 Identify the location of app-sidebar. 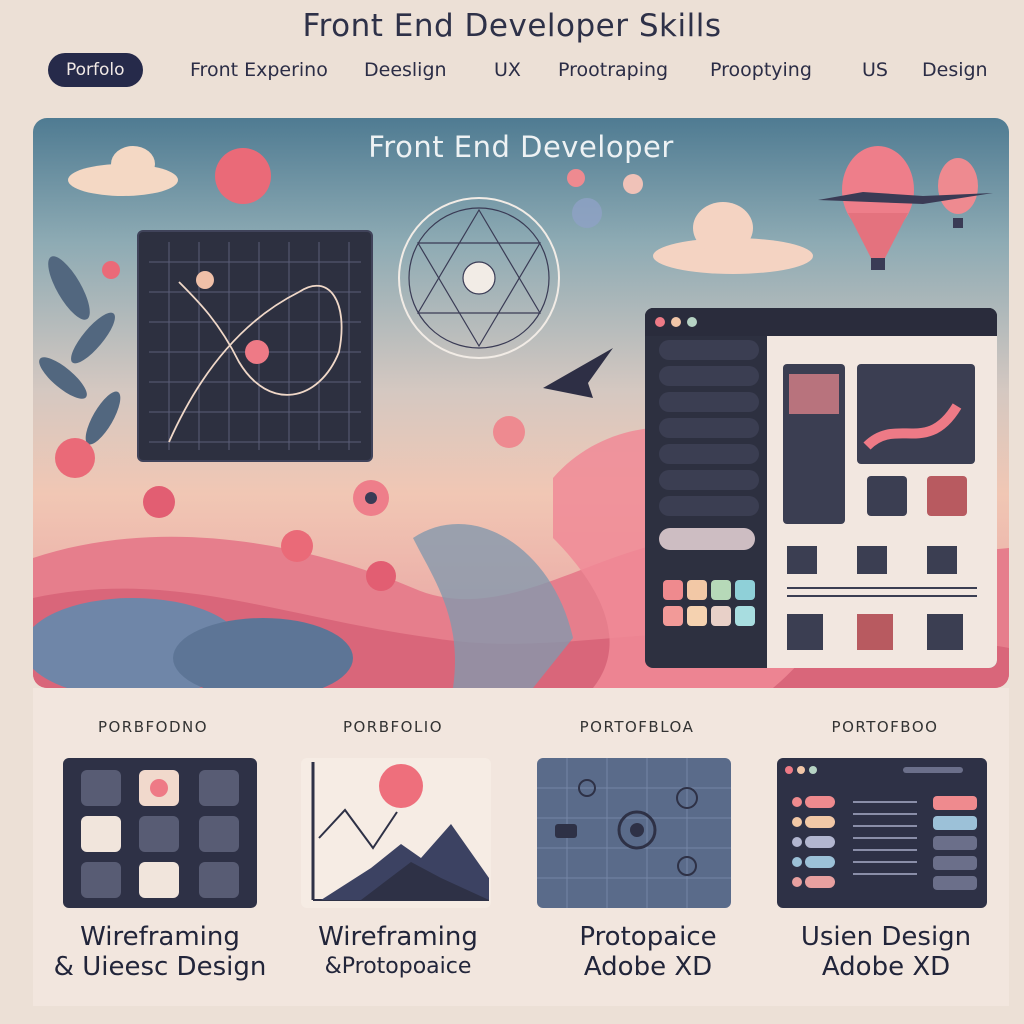
(706, 502).